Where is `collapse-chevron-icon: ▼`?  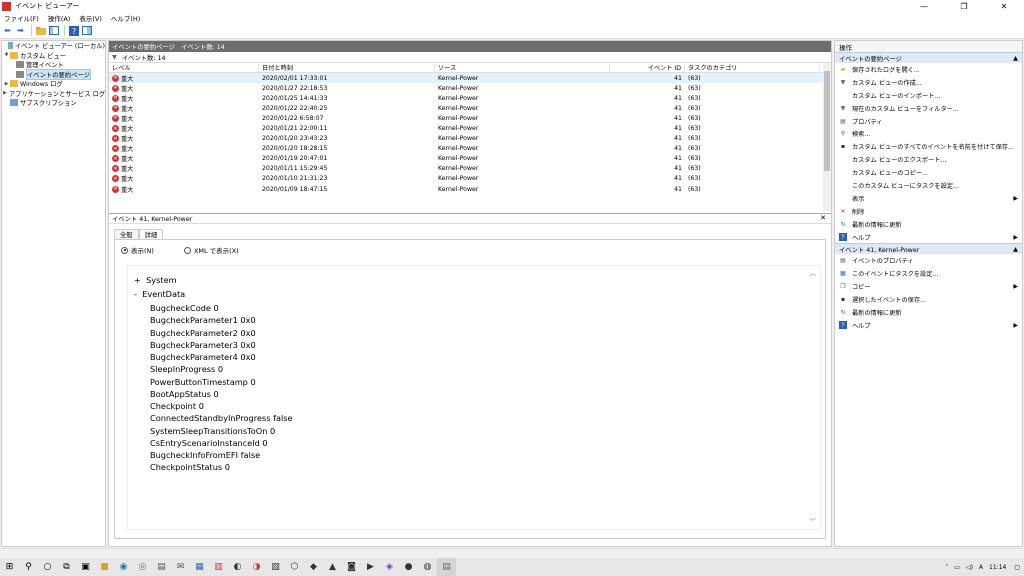
collapse-chevron-icon: ▼ is located at coordinates (6, 55).